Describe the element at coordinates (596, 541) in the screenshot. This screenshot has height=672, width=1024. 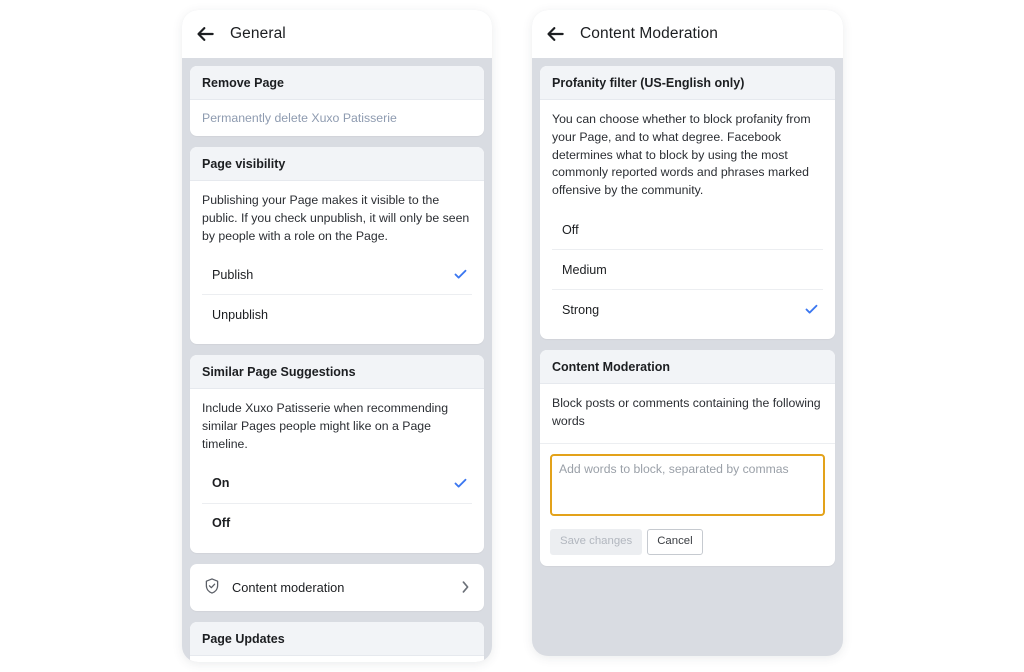
I see `save-changes-button: Save changes` at that location.